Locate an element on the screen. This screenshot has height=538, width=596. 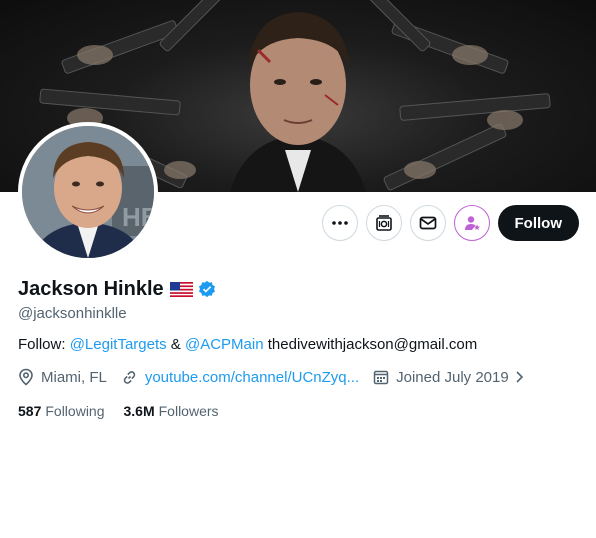
following-label: Following is located at coordinates (75, 411).